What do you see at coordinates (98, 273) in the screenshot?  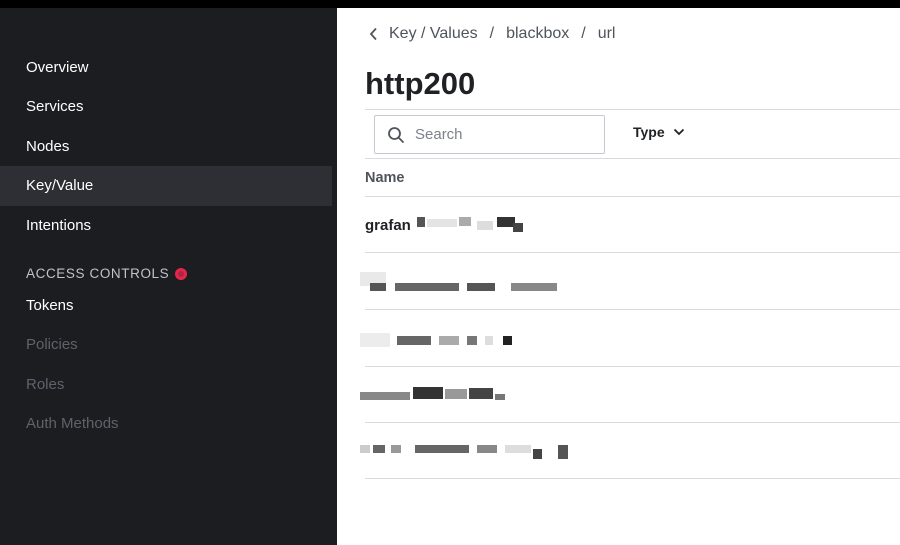 I see `access-controls-label: ACCESS CONTROLS` at bounding box center [98, 273].